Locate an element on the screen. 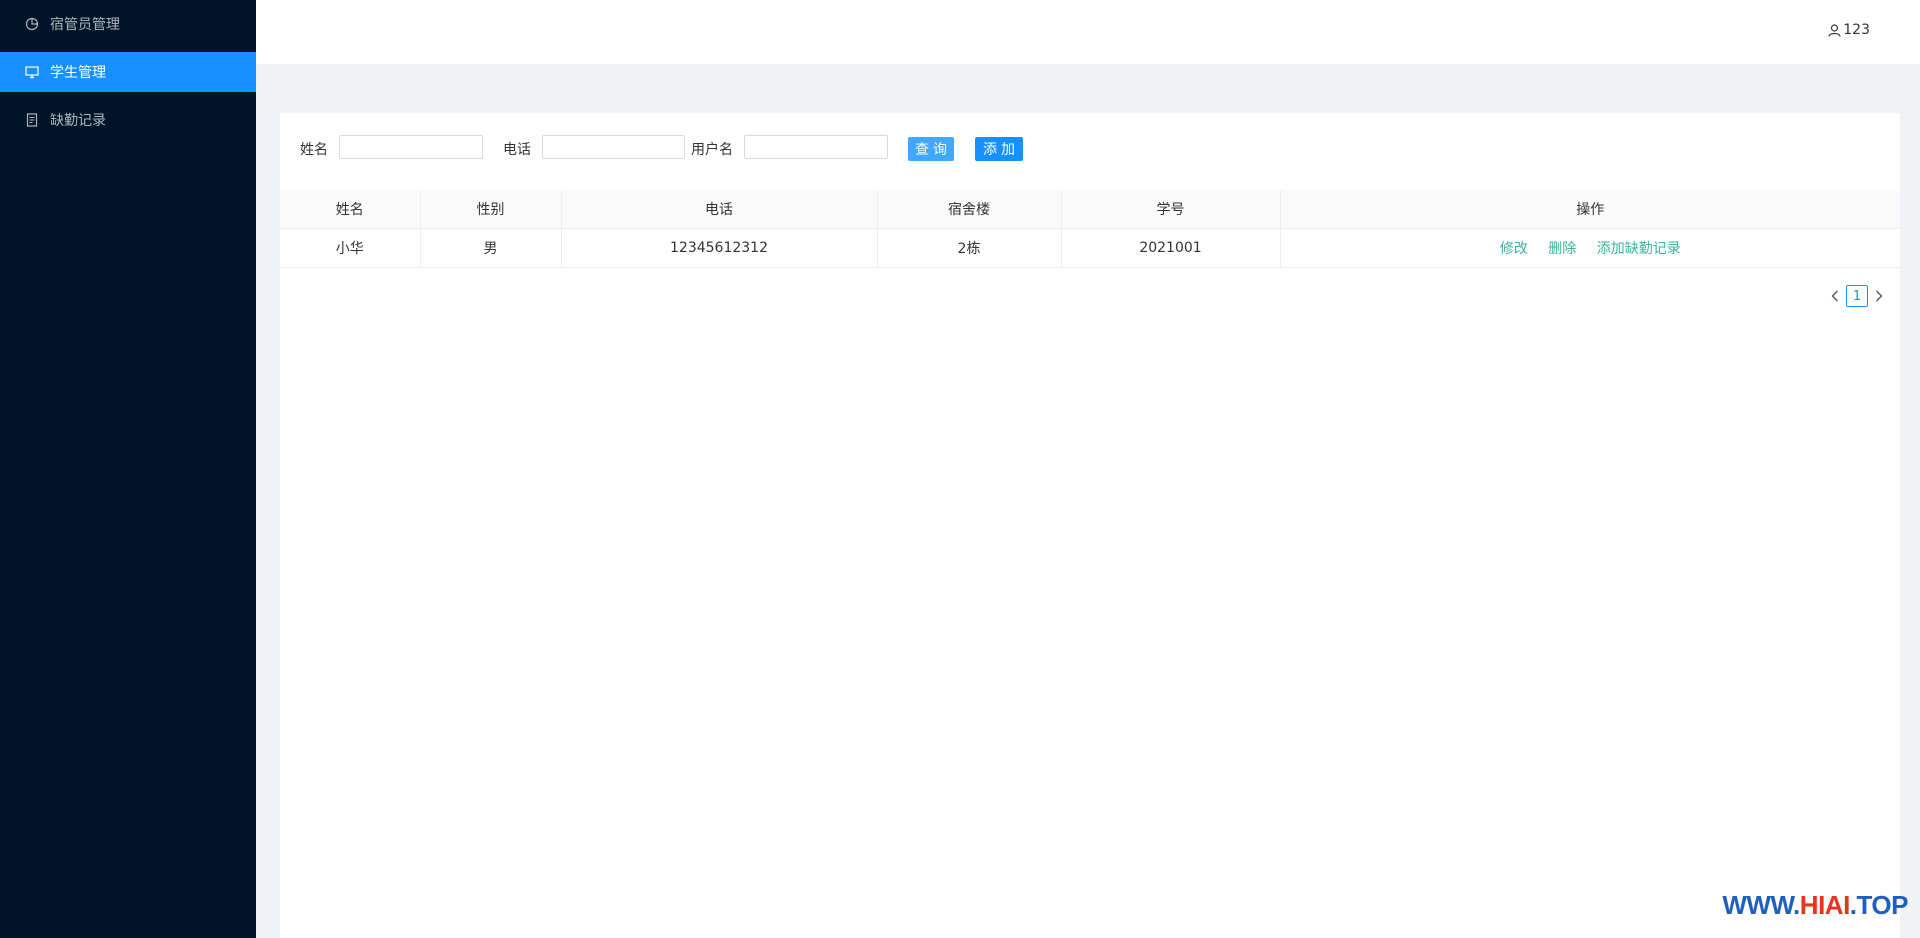  user-icon is located at coordinates (1835, 30).